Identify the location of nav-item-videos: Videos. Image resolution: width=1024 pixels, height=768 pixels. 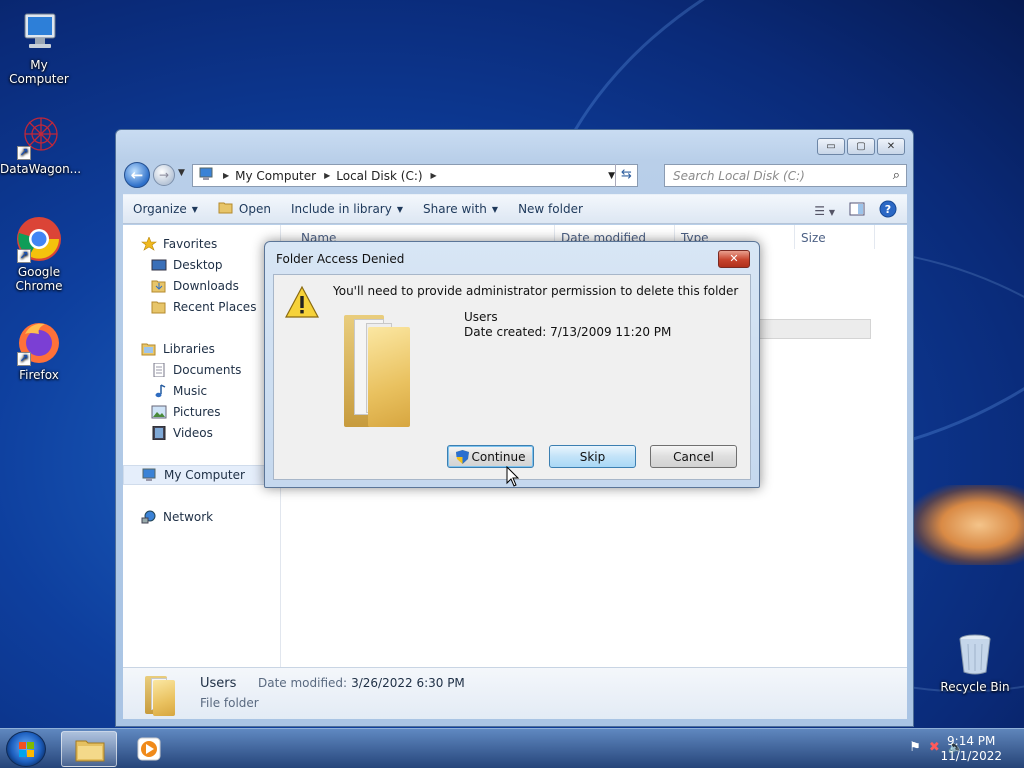
(182, 433).